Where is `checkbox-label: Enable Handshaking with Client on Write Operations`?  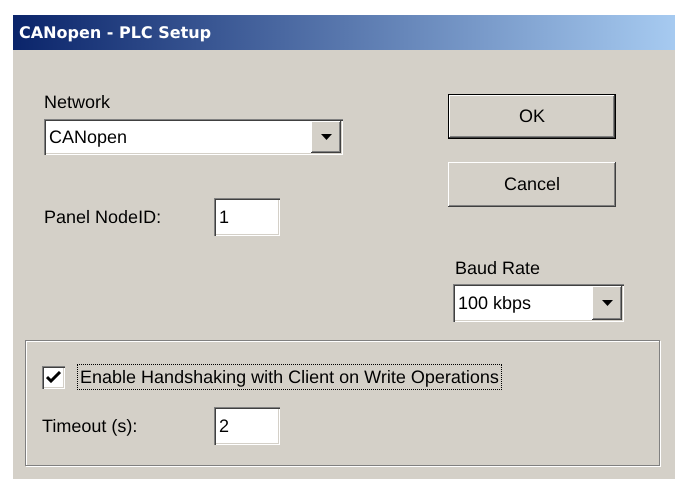
checkbox-label: Enable Handshaking with Client on Write Operations is located at coordinates (289, 377).